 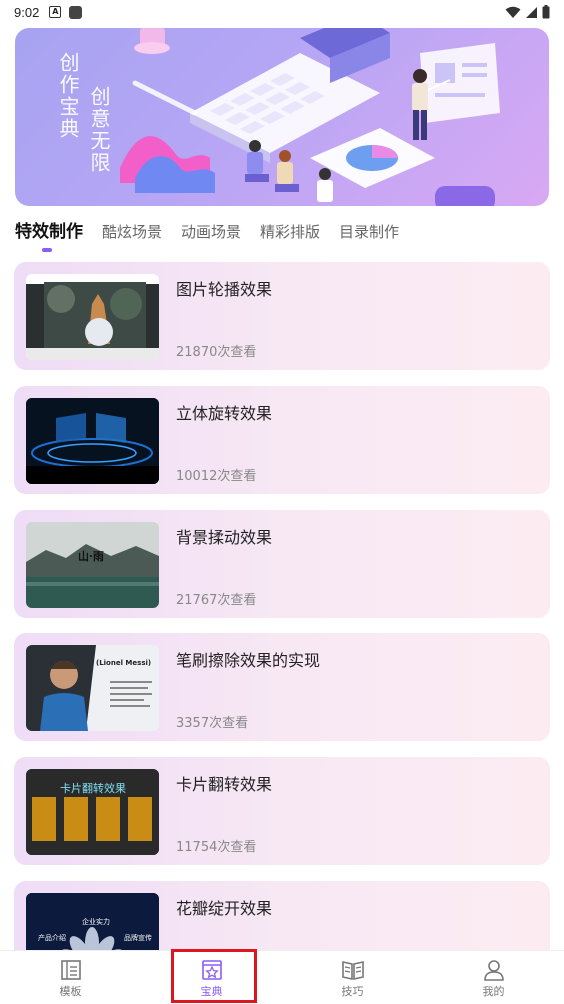 What do you see at coordinates (212, 723) in the screenshot?
I see `item-views: 3357次查看` at bounding box center [212, 723].